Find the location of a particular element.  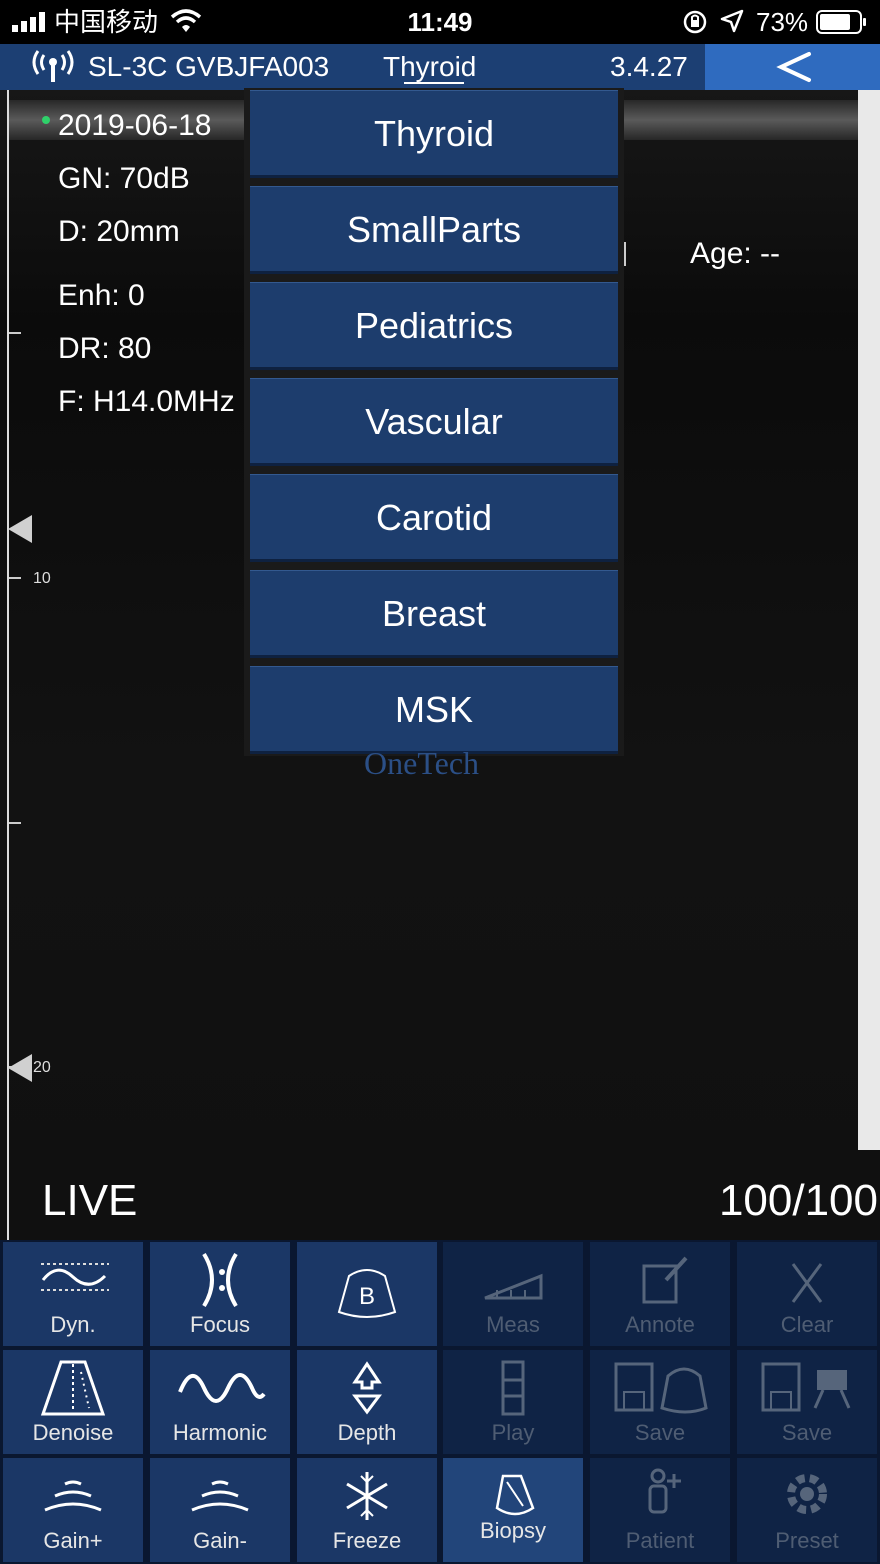

location-icon is located at coordinates (732, 21).